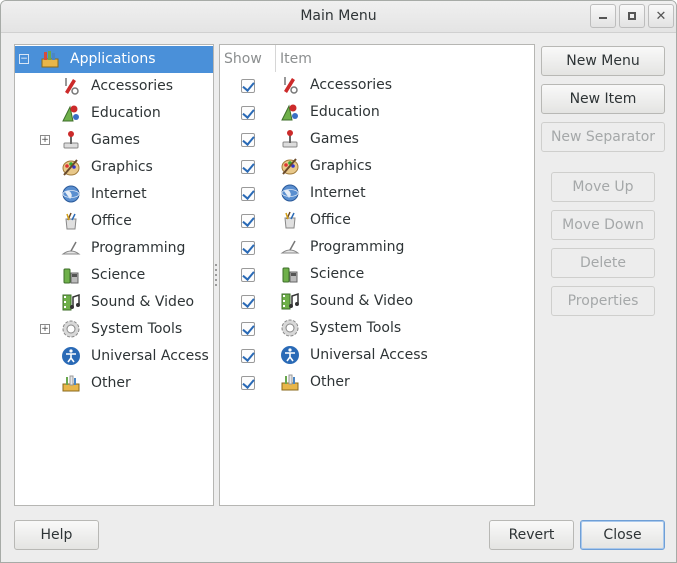 The image size is (677, 563). What do you see at coordinates (603, 225) in the screenshot?
I see `move-down-button: Move Down` at bounding box center [603, 225].